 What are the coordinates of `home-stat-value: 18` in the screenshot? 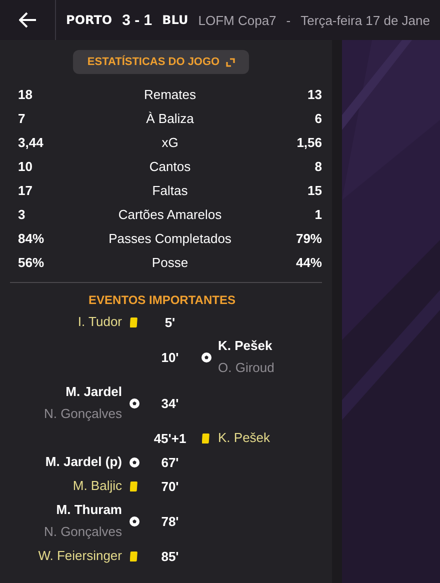 It's located at (26, 94).